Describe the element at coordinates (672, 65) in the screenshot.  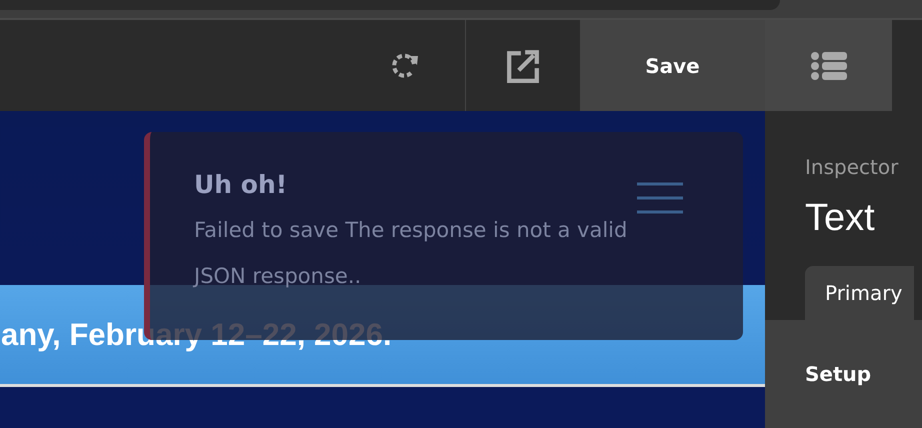
I see `save-button: Save` at that location.